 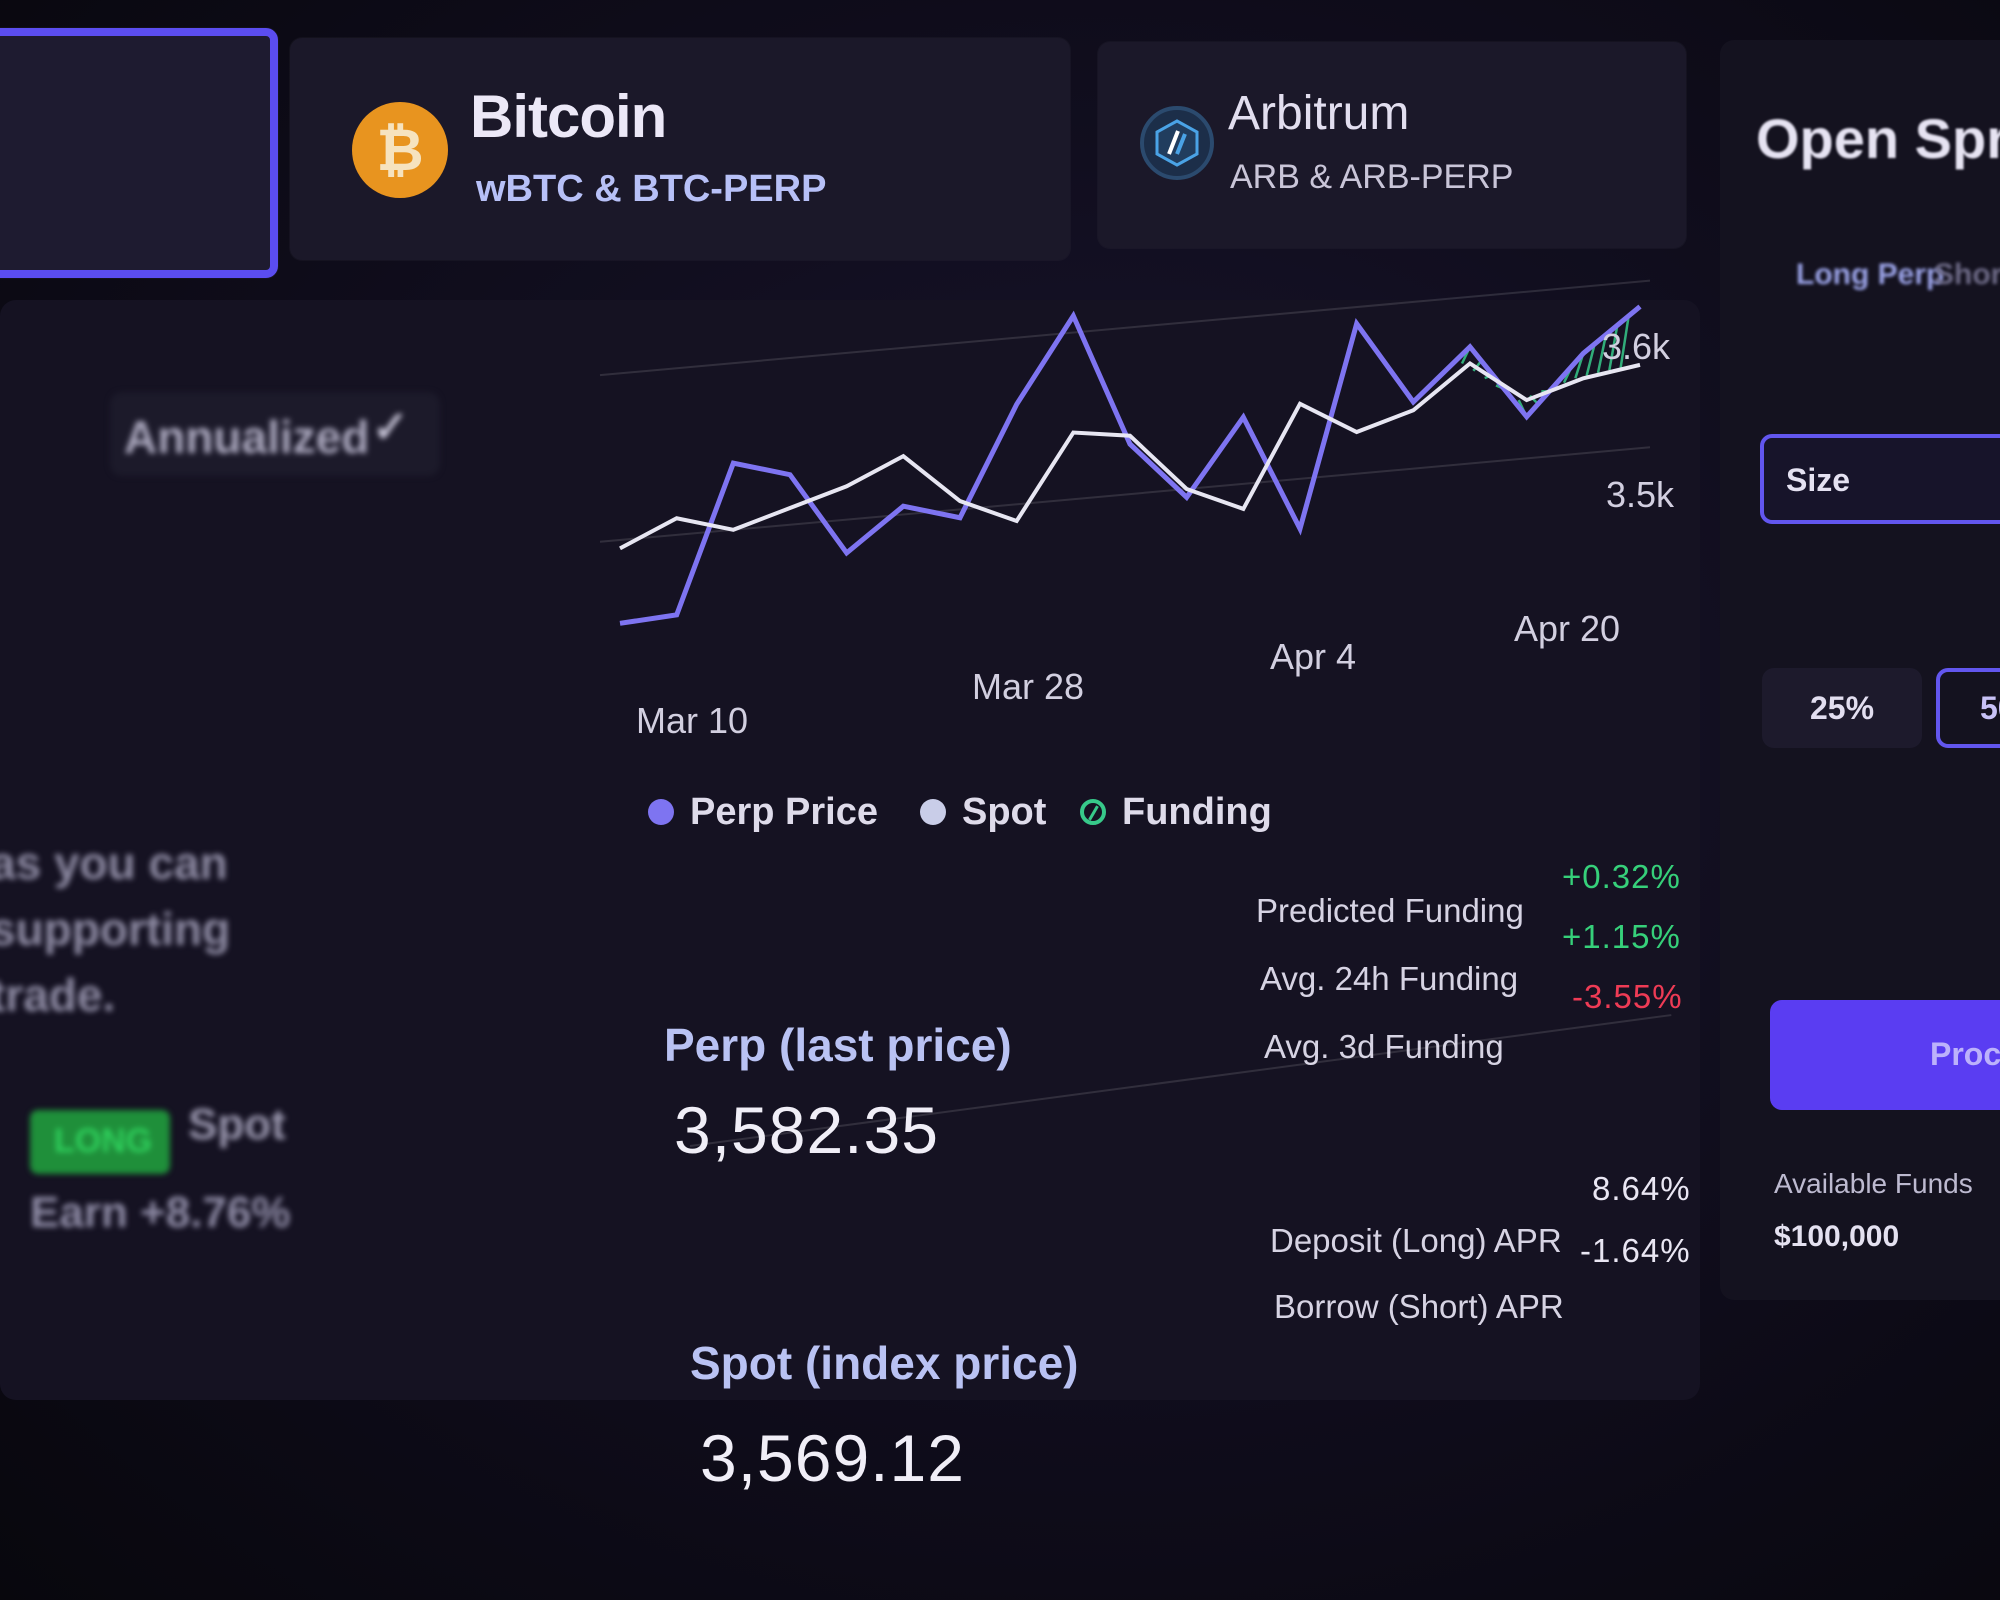 What do you see at coordinates (651, 189) in the screenshot?
I see `market-pair: wBTC & BTC-PERP` at bounding box center [651, 189].